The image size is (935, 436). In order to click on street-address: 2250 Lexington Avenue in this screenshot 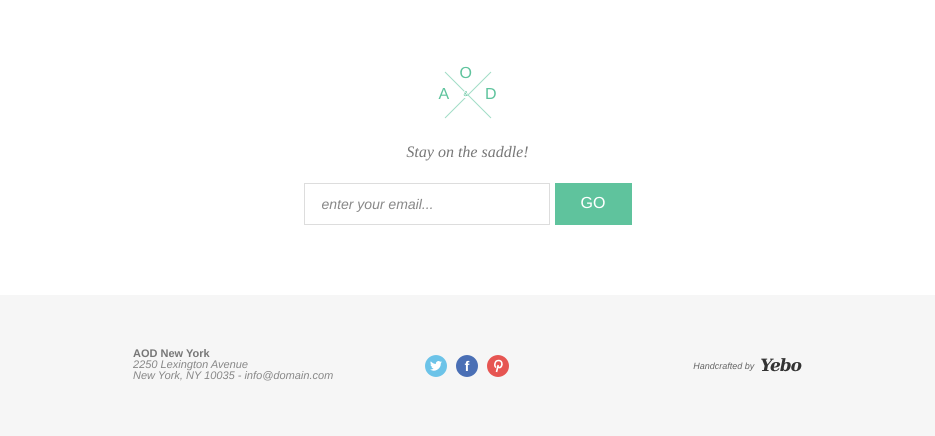, I will do `click(191, 365)`.